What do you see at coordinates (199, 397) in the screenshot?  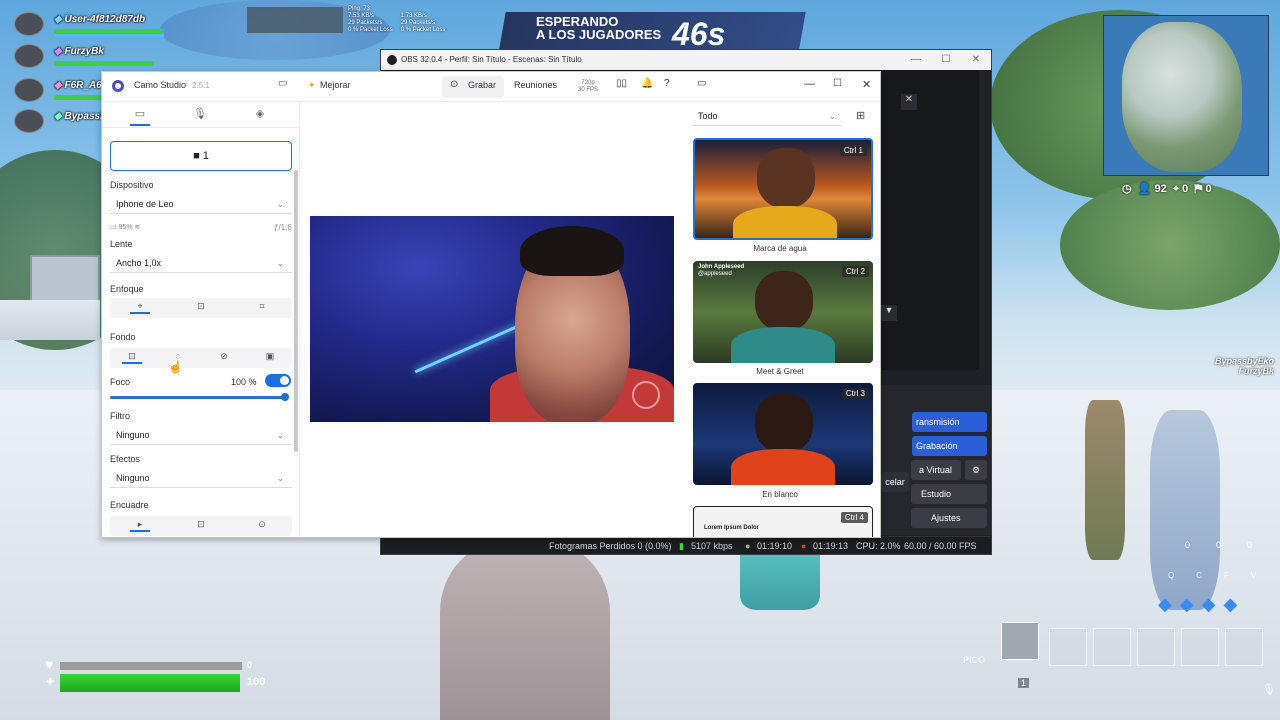 I see `blur-focus-slider` at bounding box center [199, 397].